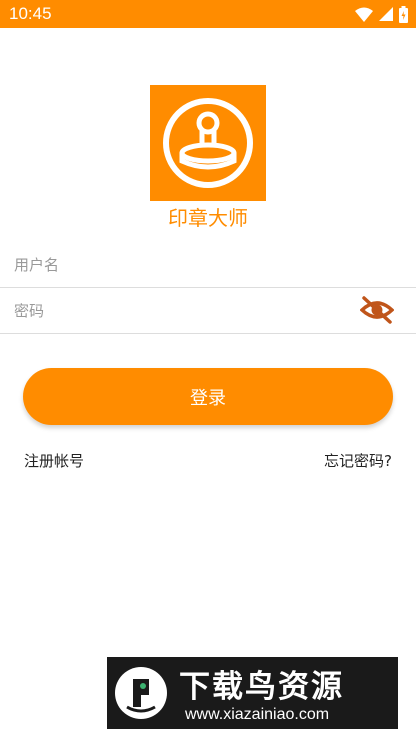 This screenshot has width=416, height=739. I want to click on username-input, so click(179, 265).